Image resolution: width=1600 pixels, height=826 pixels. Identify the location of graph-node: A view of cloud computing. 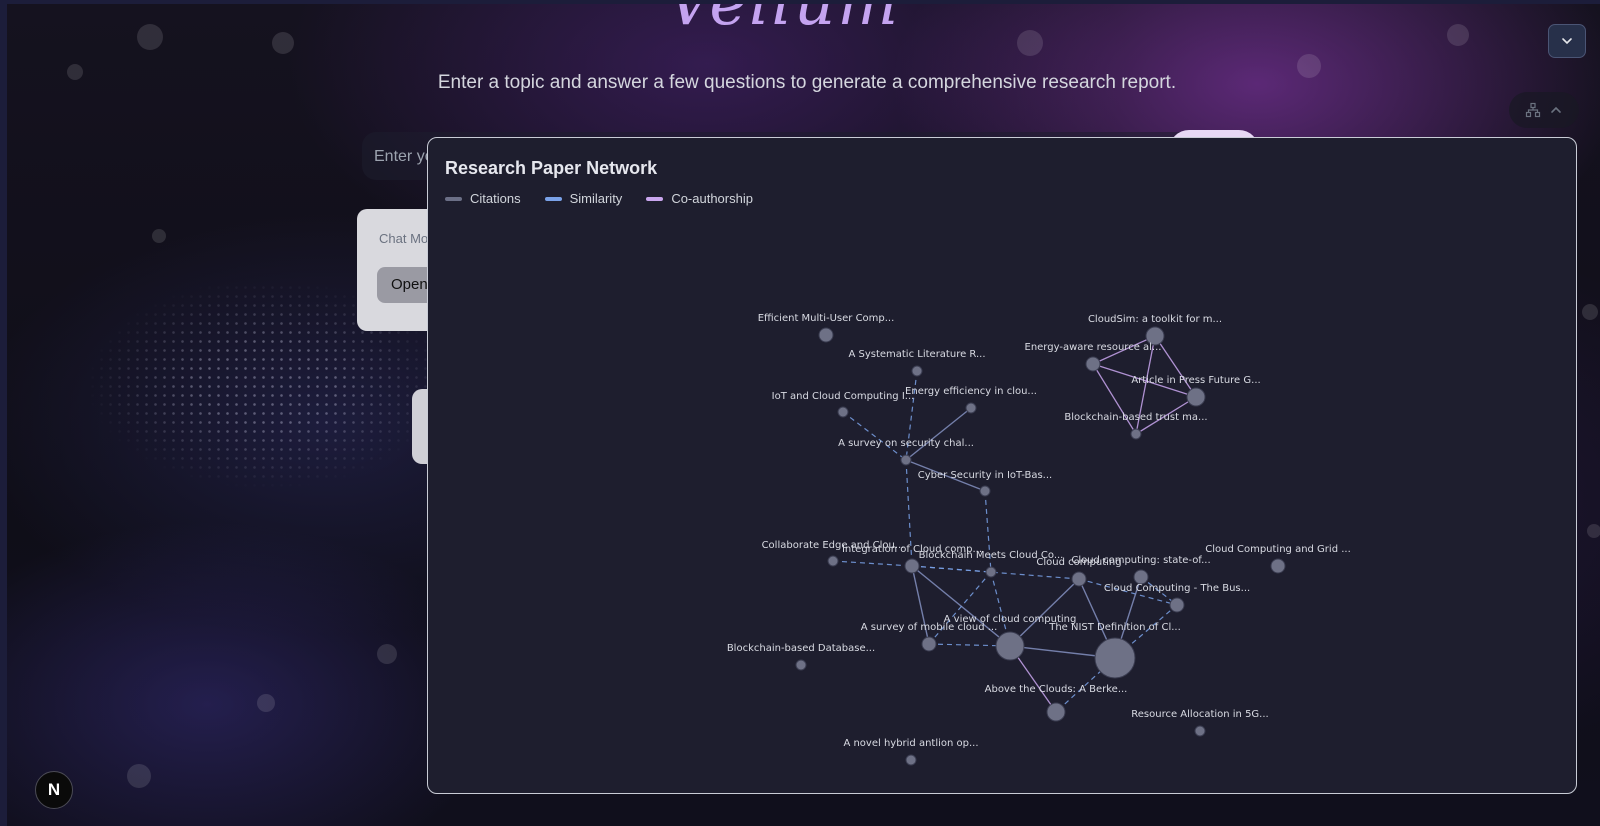
(1010, 637).